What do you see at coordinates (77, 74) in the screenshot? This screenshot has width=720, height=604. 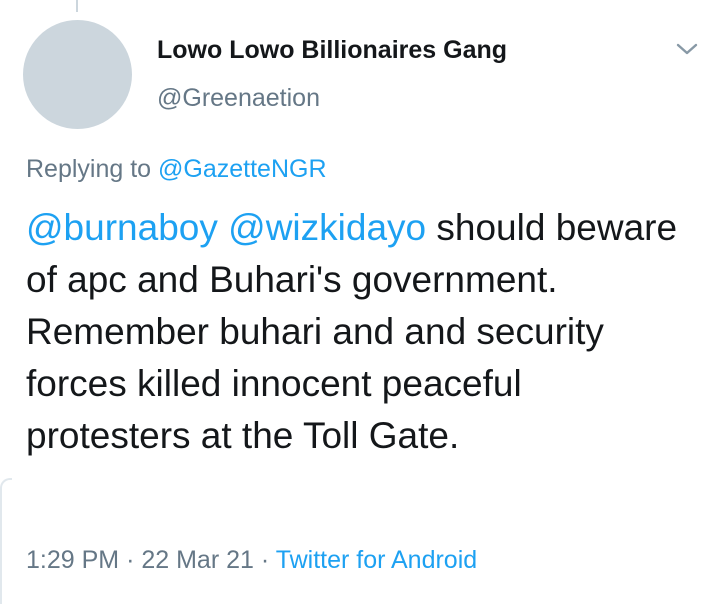 I see `avatar` at bounding box center [77, 74].